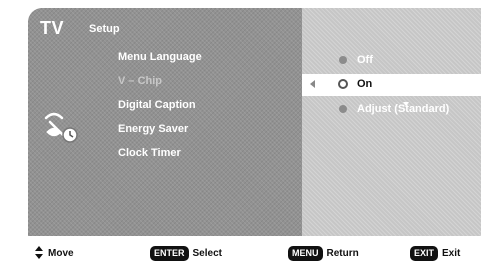 The width and height of the screenshot is (481, 270). I want to click on move-label: Move, so click(61, 253).